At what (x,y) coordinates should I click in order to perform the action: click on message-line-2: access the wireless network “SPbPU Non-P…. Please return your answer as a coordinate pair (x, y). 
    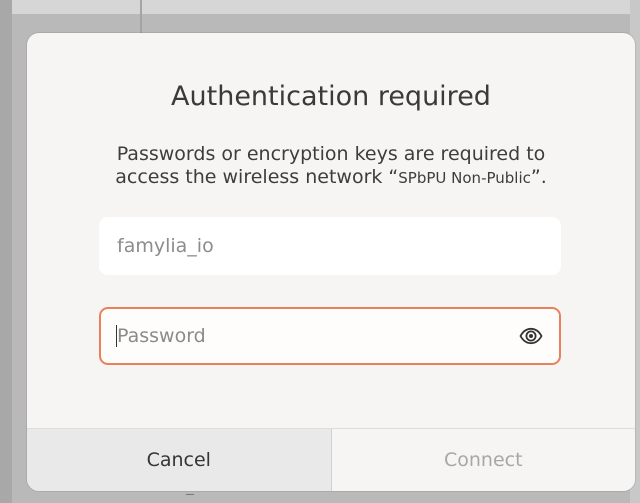
    Looking at the image, I should click on (331, 178).